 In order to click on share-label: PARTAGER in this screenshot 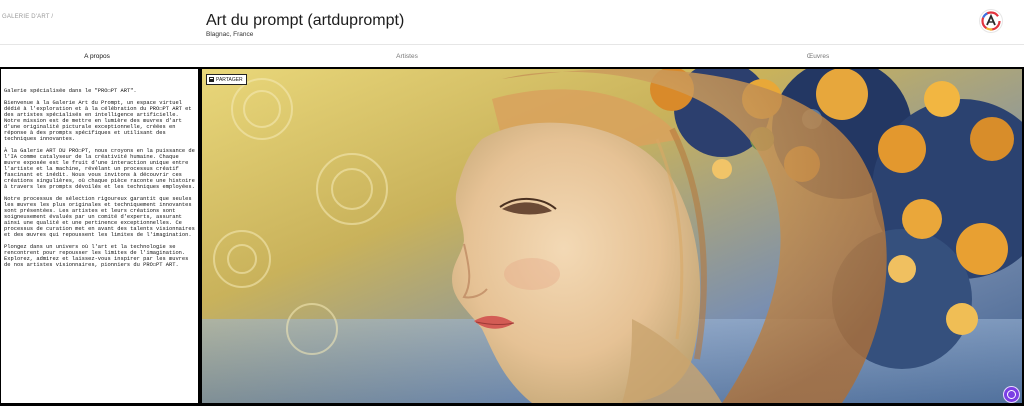, I will do `click(229, 79)`.